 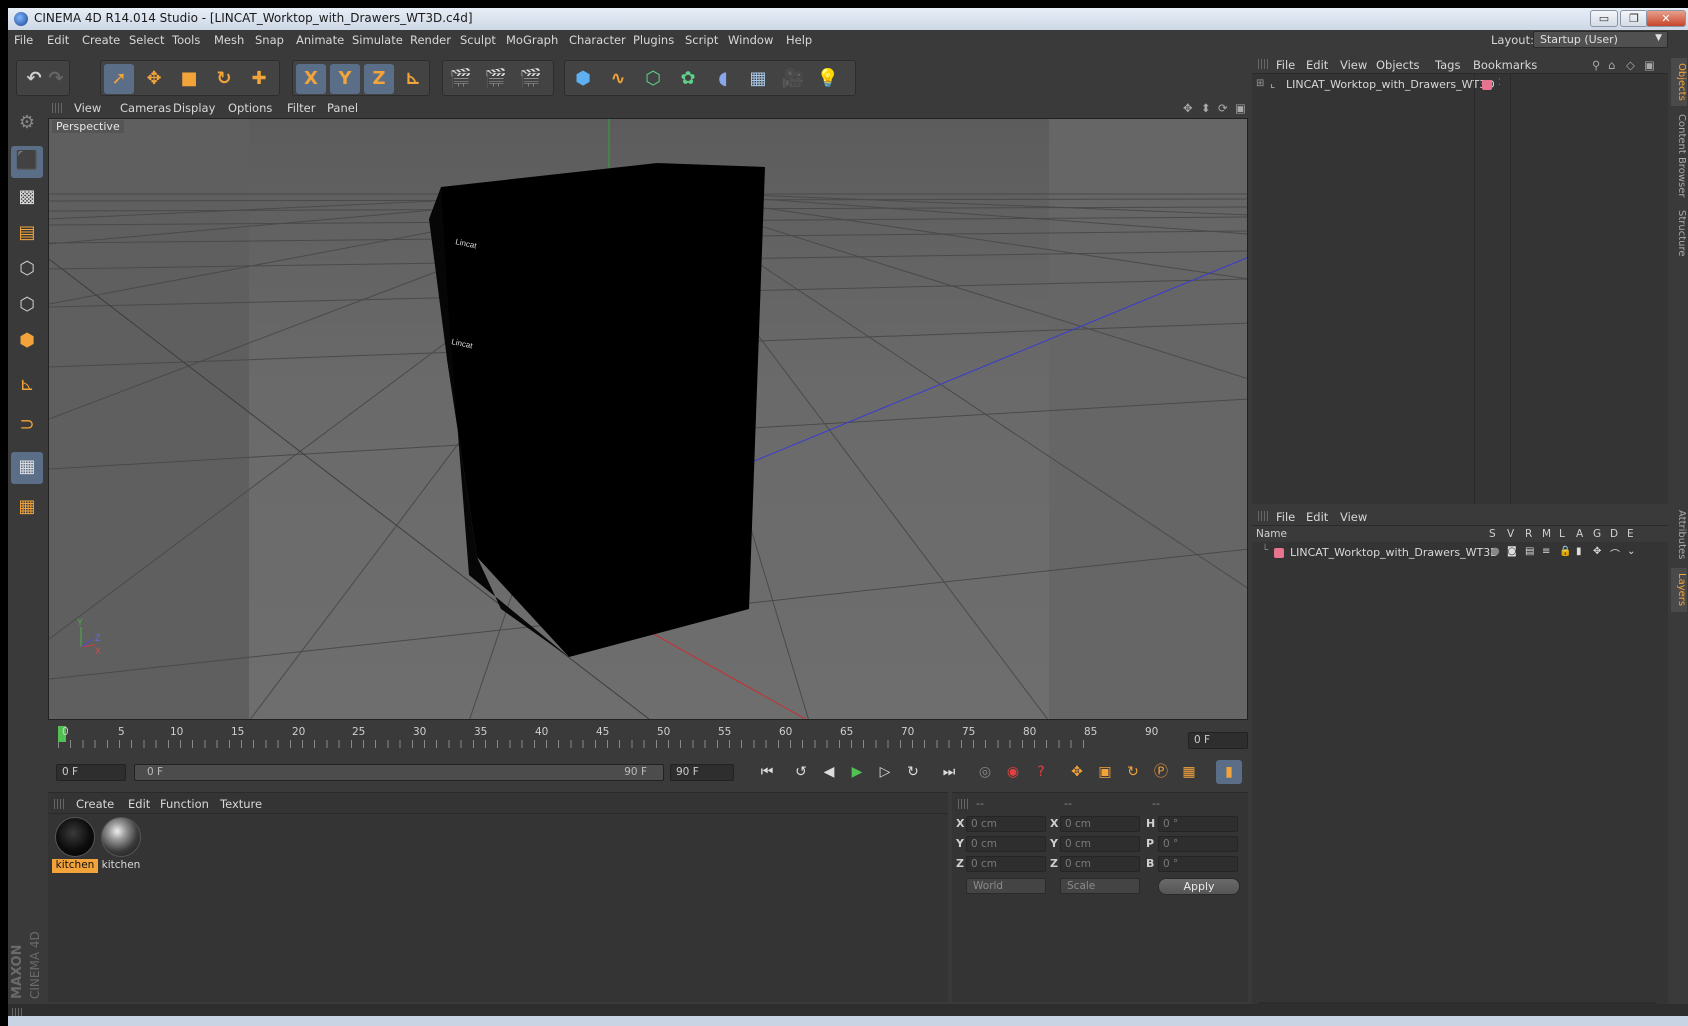 I want to click on animation-toggle-icon: ▮, so click(x=1579, y=551).